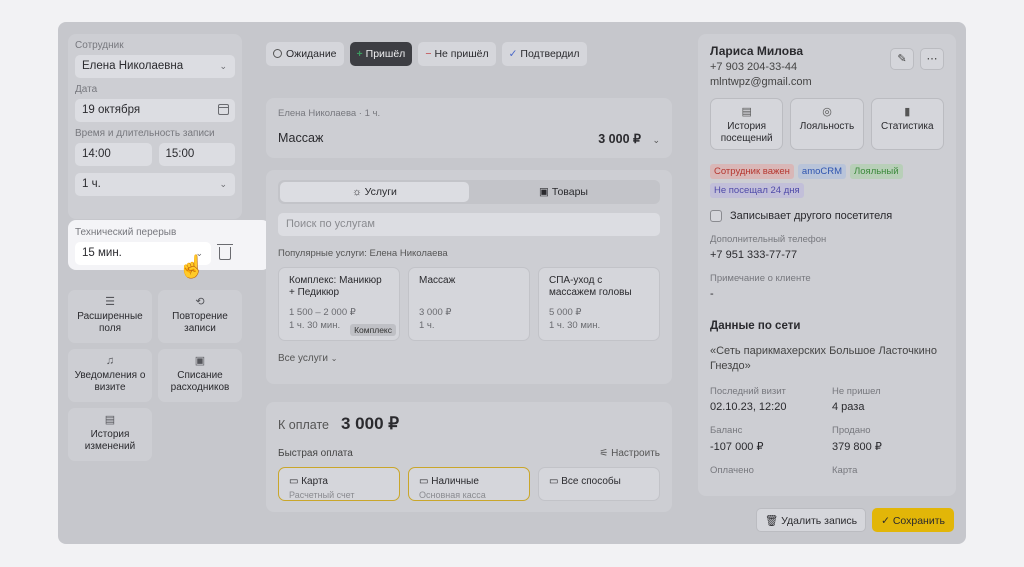 The image size is (1024, 567). Describe the element at coordinates (113, 154) in the screenshot. I see `time-start-field: 14:00` at that location.